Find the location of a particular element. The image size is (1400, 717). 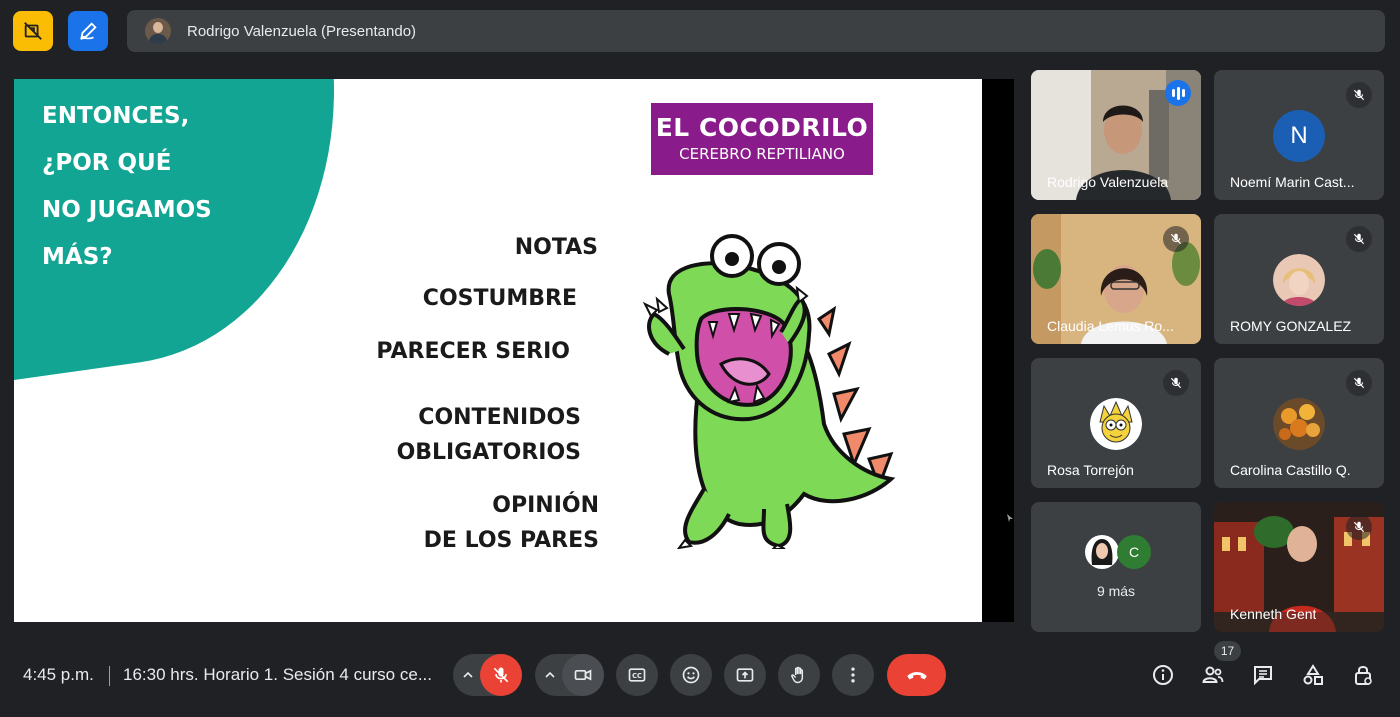

crocodile-subtitle: CEREBRO REPTILIANO is located at coordinates (762, 154).